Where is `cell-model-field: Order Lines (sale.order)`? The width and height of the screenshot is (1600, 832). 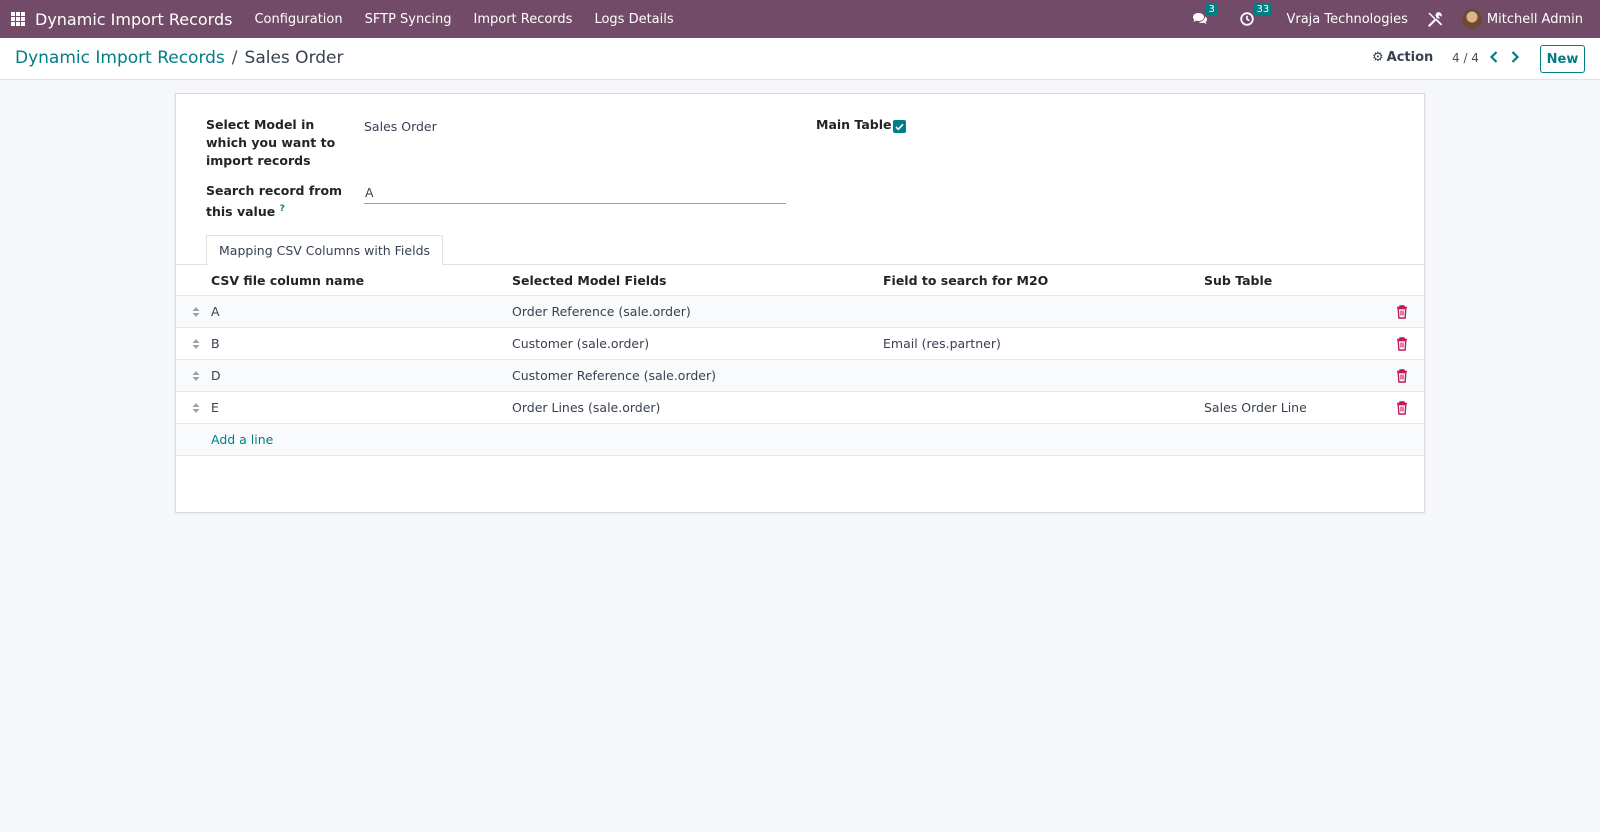
cell-model-field: Order Lines (sale.order) is located at coordinates (586, 407).